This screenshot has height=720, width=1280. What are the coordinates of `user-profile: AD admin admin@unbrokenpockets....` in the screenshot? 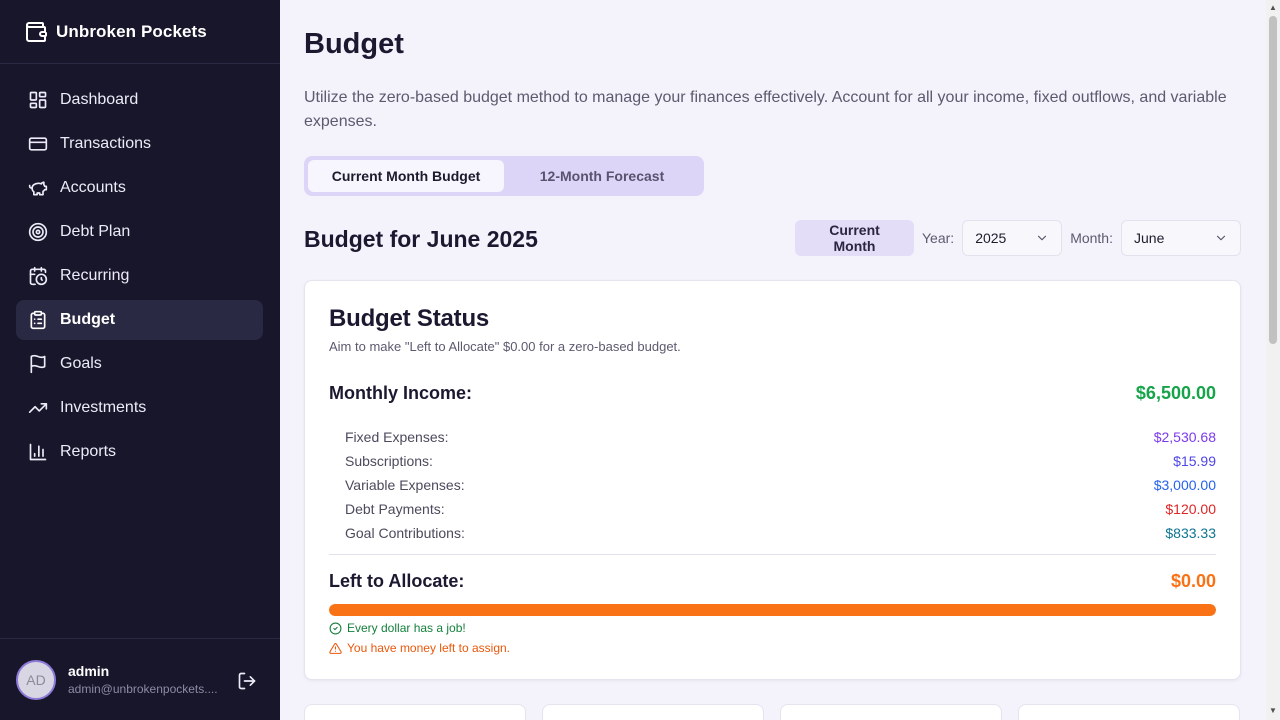 It's located at (140, 679).